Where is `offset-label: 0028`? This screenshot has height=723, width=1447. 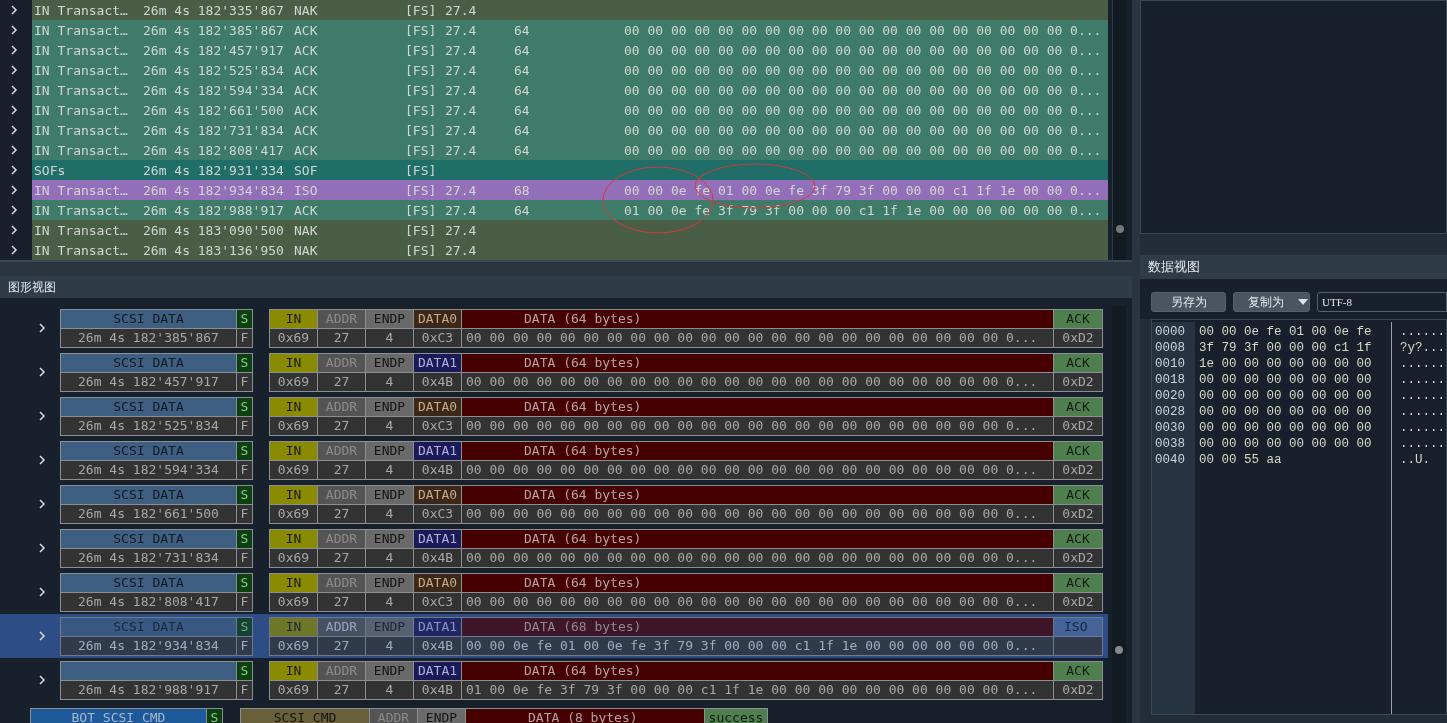 offset-label: 0028 is located at coordinates (1170, 412).